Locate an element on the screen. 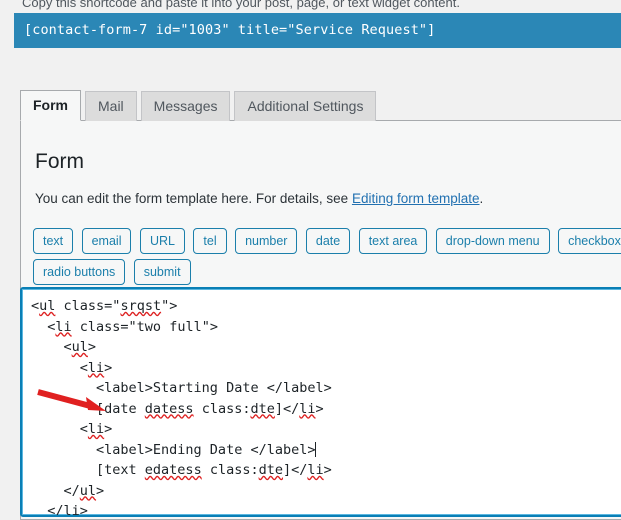  tab-bar: Form Mail Messages Additional Settings is located at coordinates (200, 105).